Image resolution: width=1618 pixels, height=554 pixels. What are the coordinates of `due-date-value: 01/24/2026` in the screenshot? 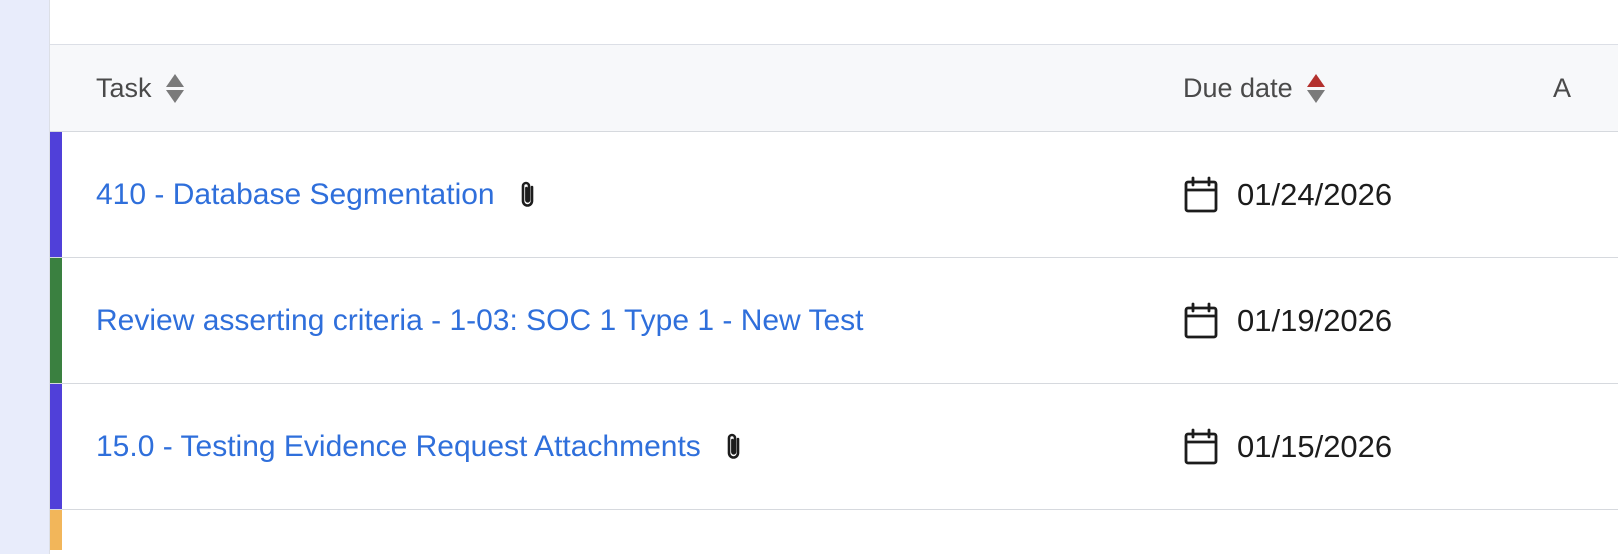 It's located at (1315, 194).